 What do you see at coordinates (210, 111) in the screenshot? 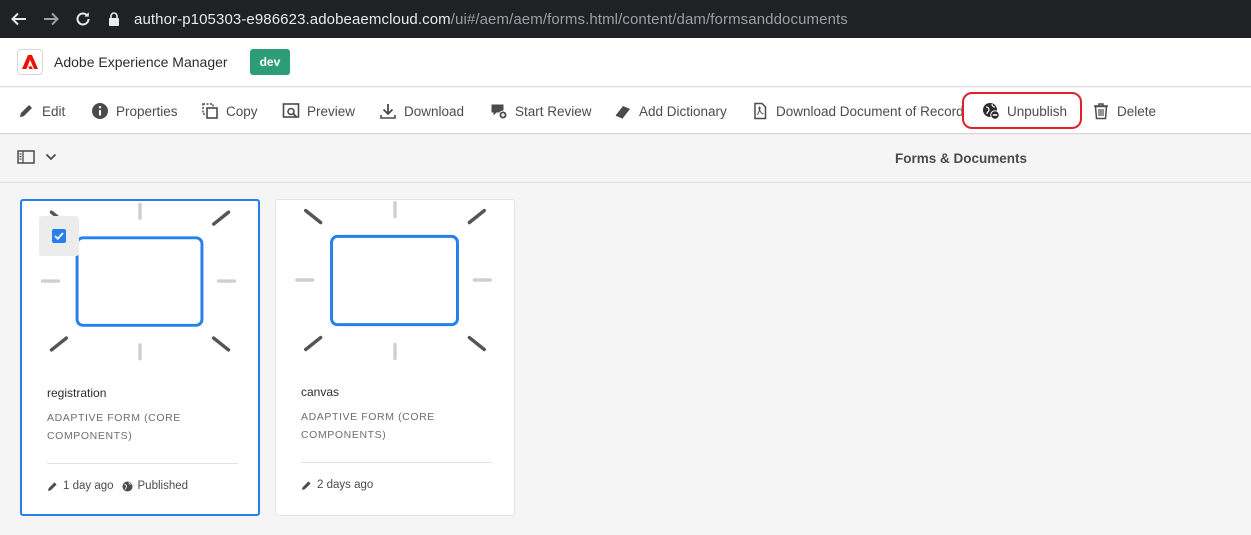
I see `copy-icon` at bounding box center [210, 111].